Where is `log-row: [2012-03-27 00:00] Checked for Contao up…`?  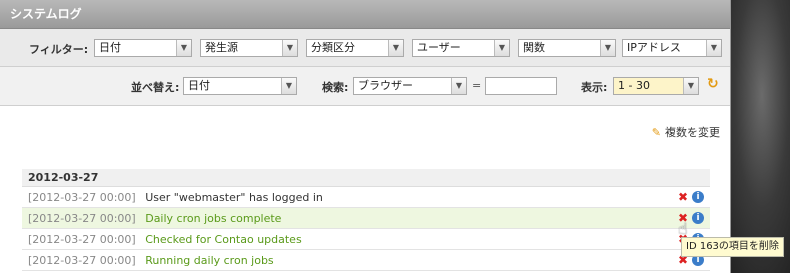
log-row: [2012-03-27 00:00] Checked for Contao up… is located at coordinates (366, 239).